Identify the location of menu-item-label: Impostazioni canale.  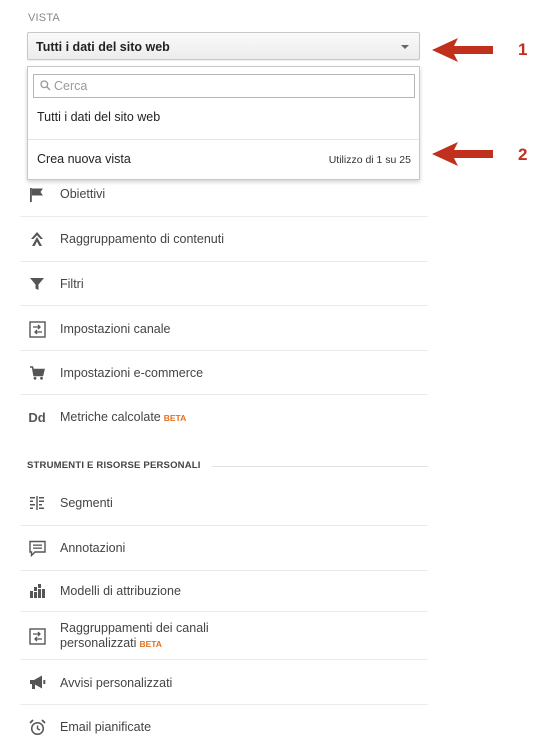
(115, 329).